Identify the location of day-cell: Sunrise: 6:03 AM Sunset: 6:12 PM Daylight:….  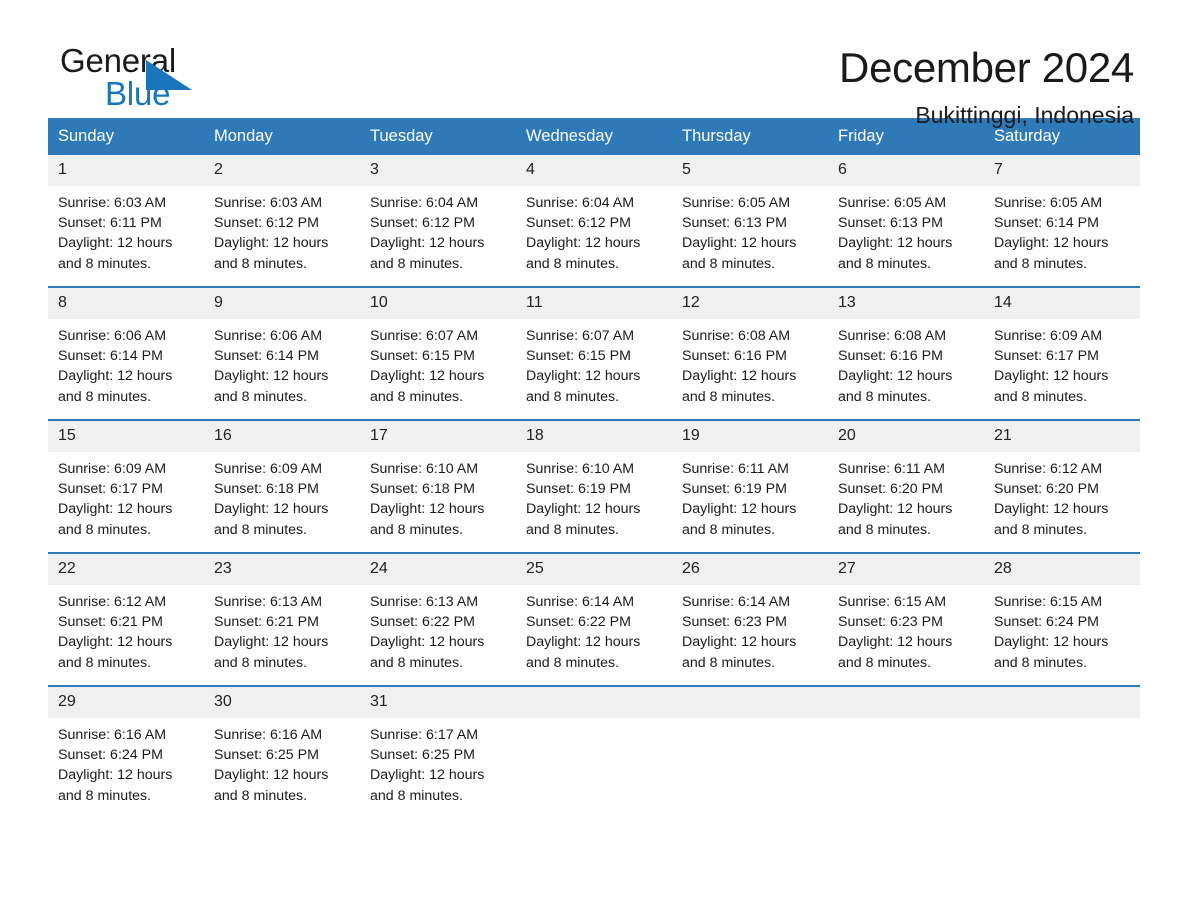
(282, 236).